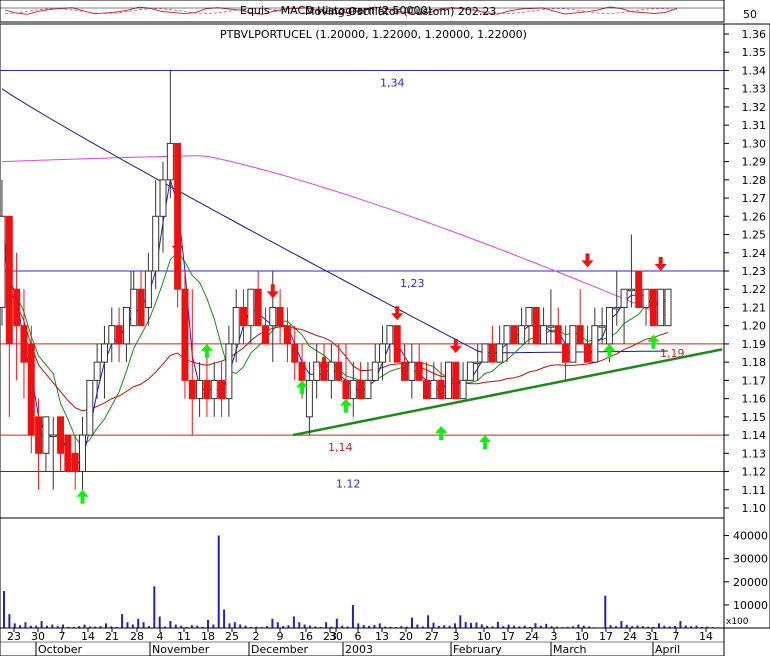 The height and width of the screenshot is (660, 770). I want to click on price-tick-label: 1.30, so click(754, 143).